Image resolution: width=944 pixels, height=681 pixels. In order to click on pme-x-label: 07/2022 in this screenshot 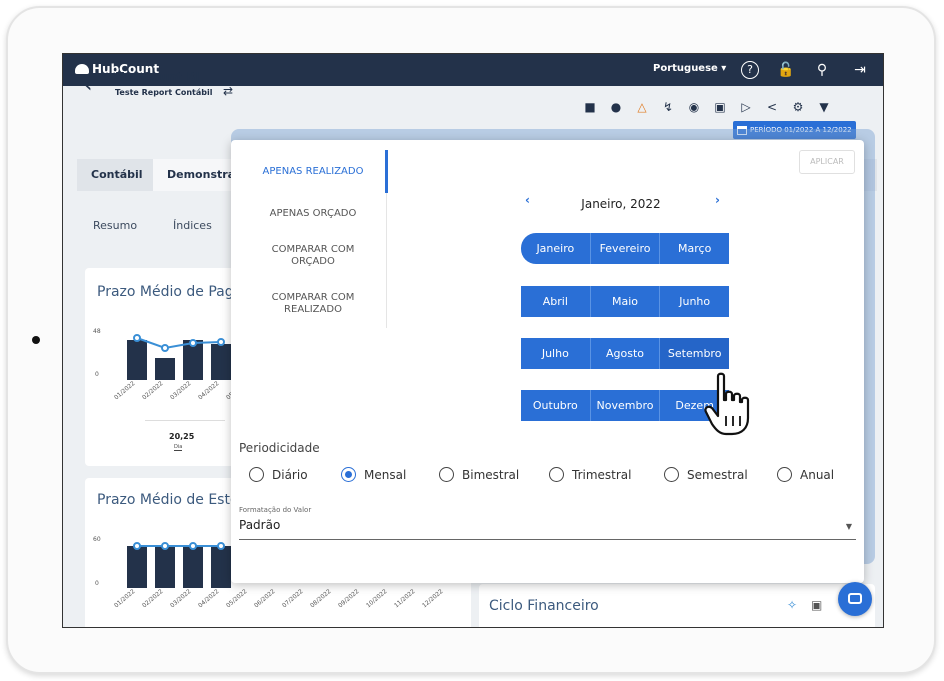, I will do `click(293, 598)`.